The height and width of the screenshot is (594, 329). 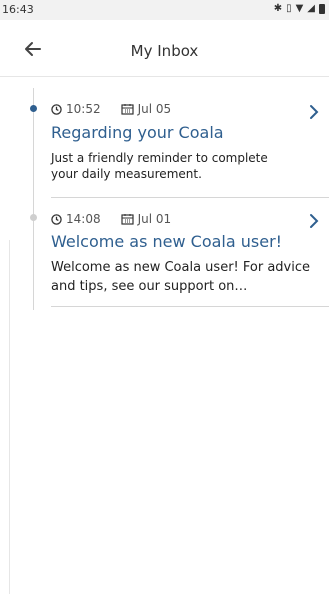 I want to click on message-time: 14:08, so click(x=83, y=219).